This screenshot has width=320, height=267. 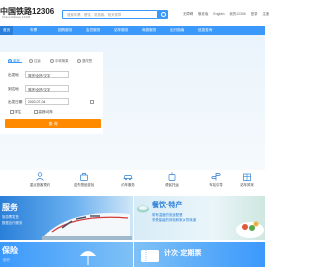 I want to click on promo-food-title: 餐饮·特产, so click(x=167, y=205).